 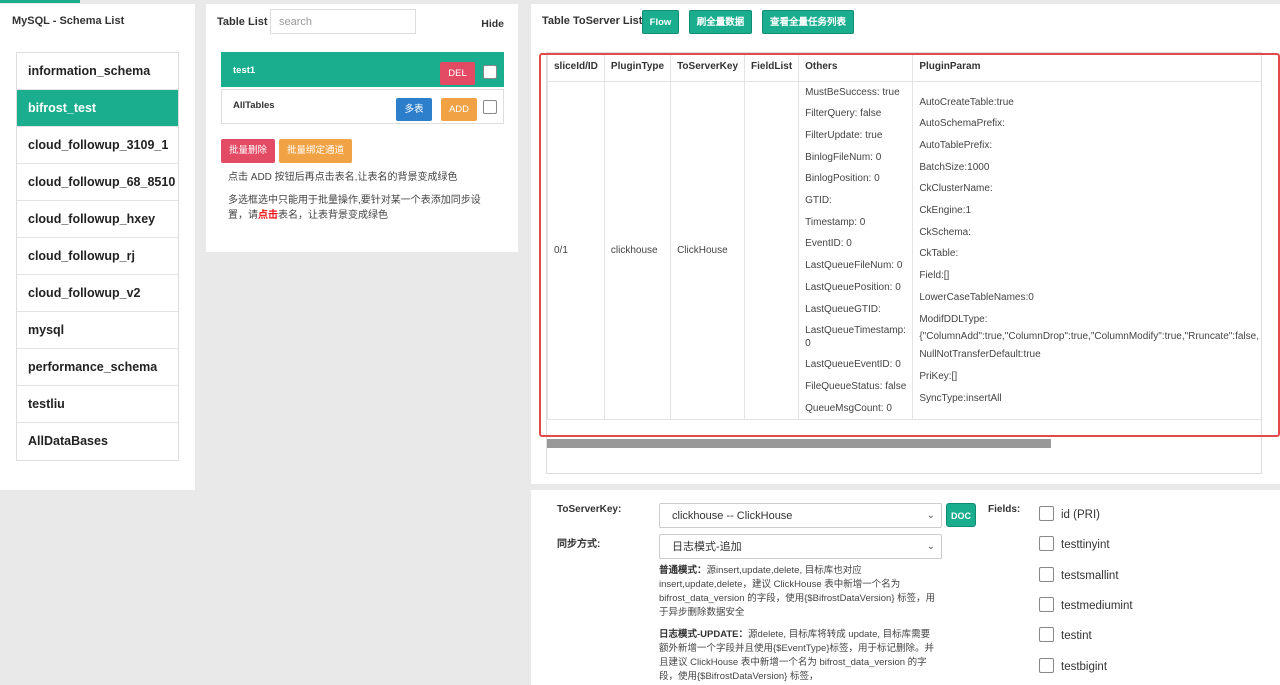 I want to click on log-mode-title: 日志模式-UPDATE：, so click(x=704, y=634).